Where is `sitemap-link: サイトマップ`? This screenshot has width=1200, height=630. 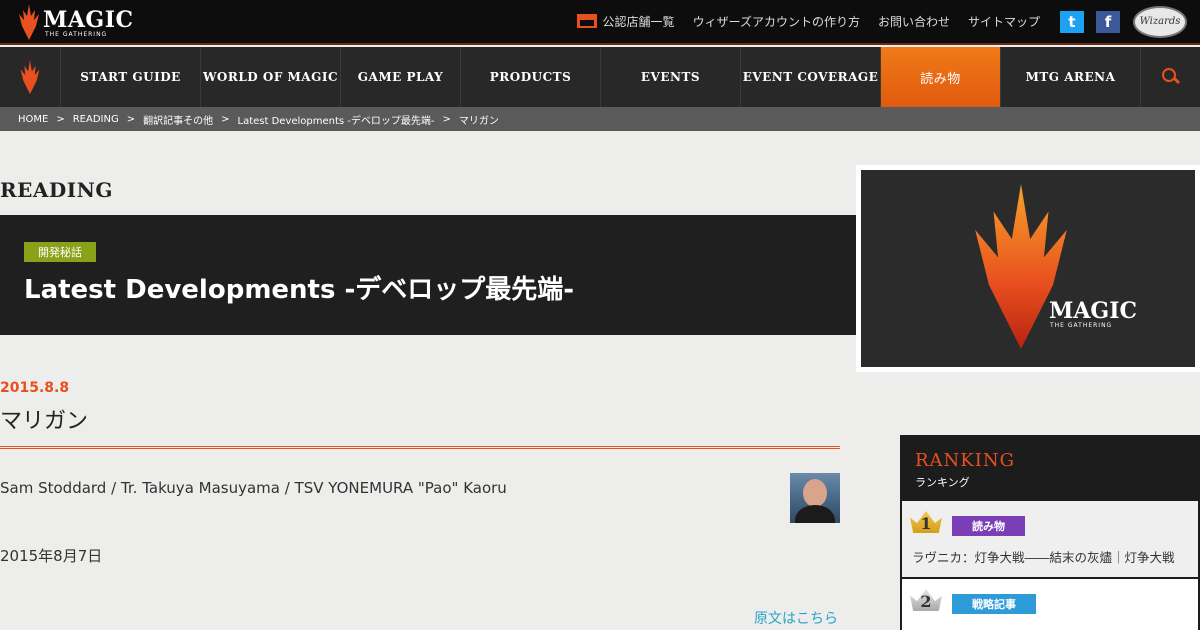
sitemap-link: サイトマップ is located at coordinates (1004, 21).